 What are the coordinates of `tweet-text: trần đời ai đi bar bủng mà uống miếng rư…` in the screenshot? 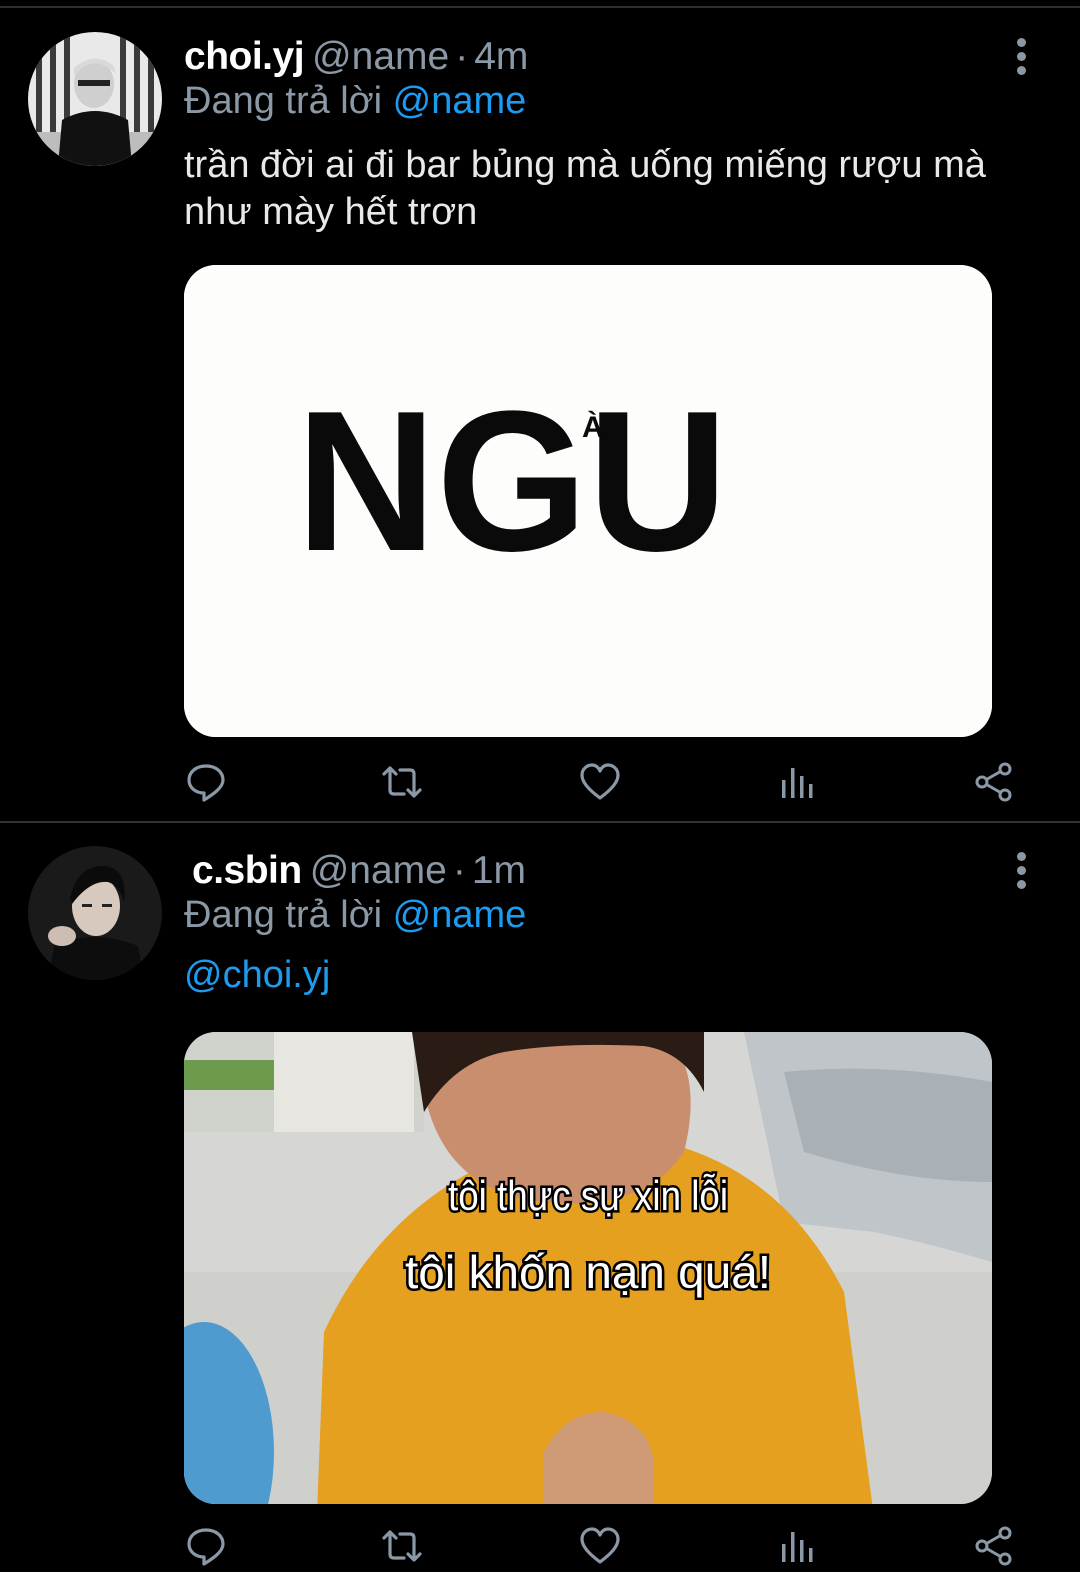 It's located at (585, 188).